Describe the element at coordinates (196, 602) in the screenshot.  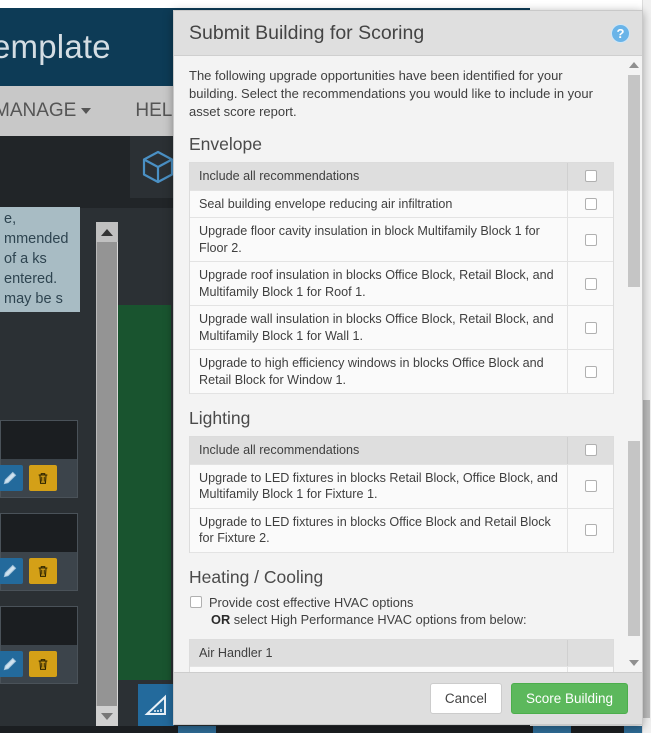
I see `checkbox-cost-effective-hvac` at that location.